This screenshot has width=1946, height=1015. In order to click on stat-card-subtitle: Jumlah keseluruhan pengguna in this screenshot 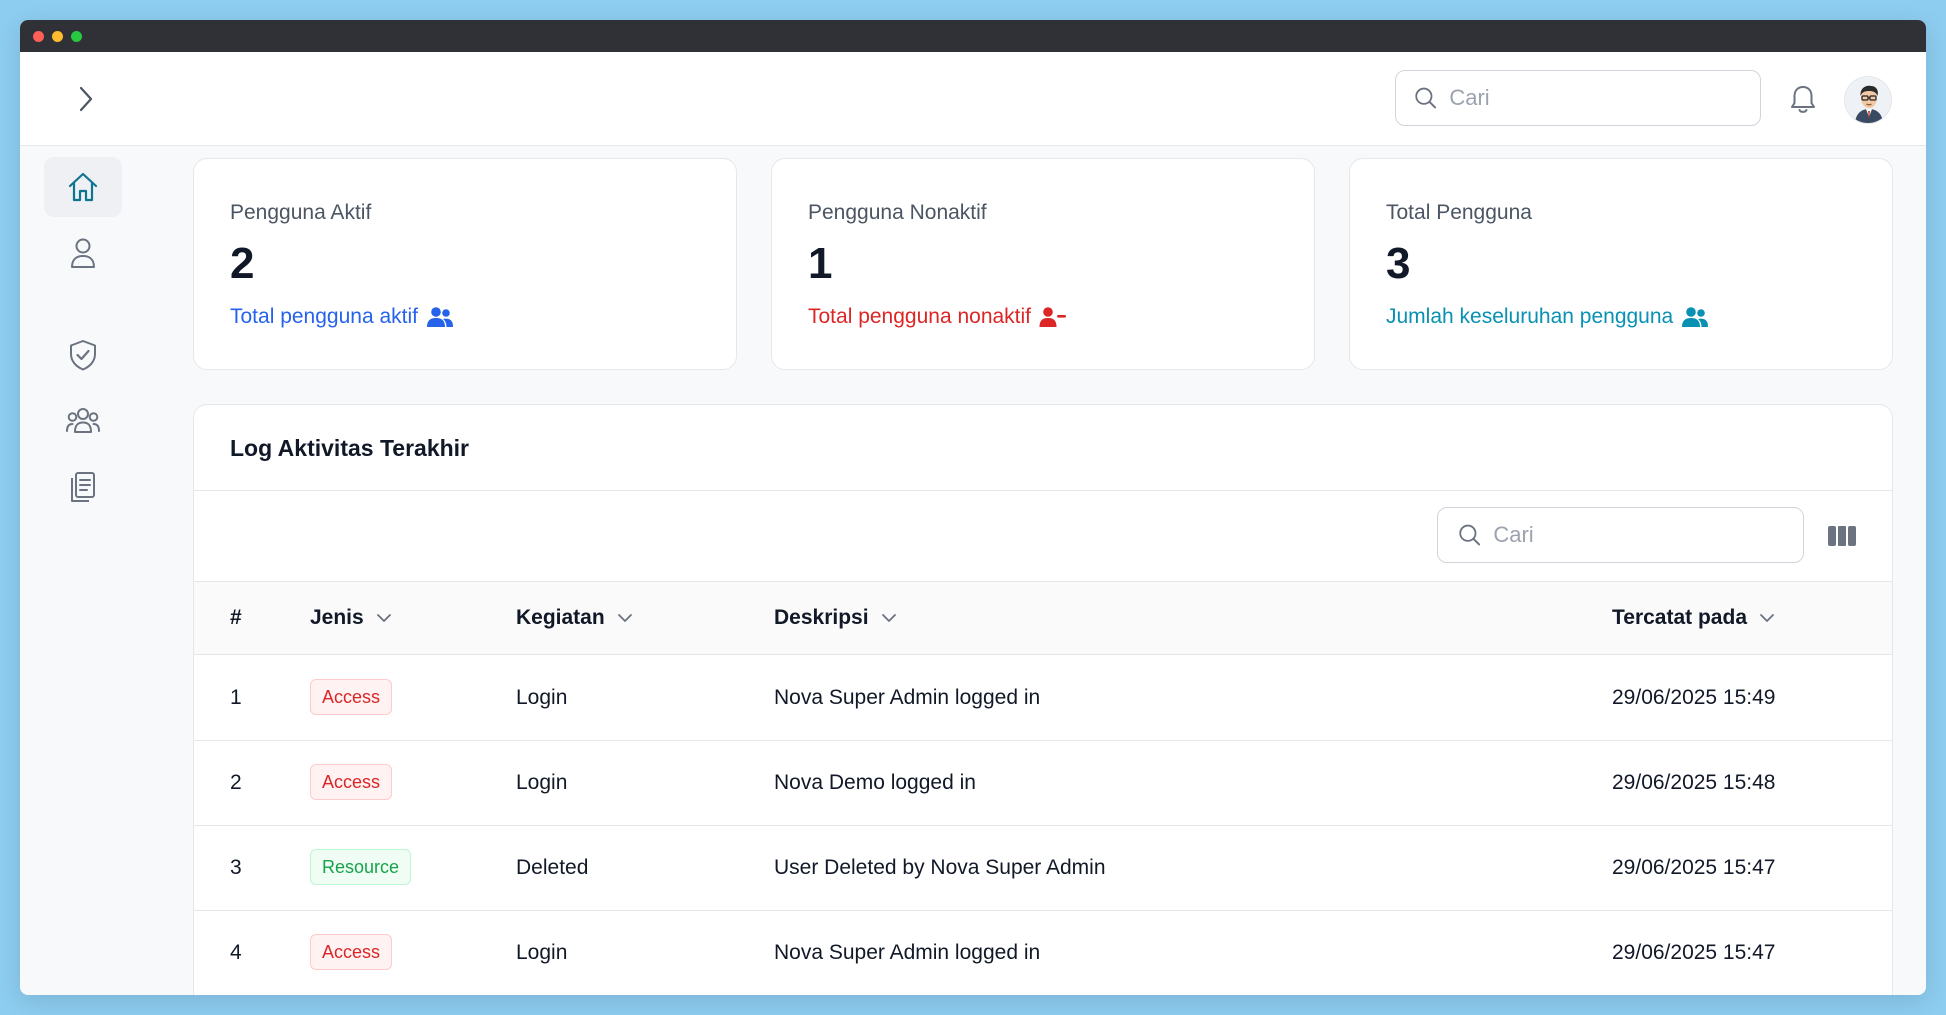, I will do `click(1547, 317)`.